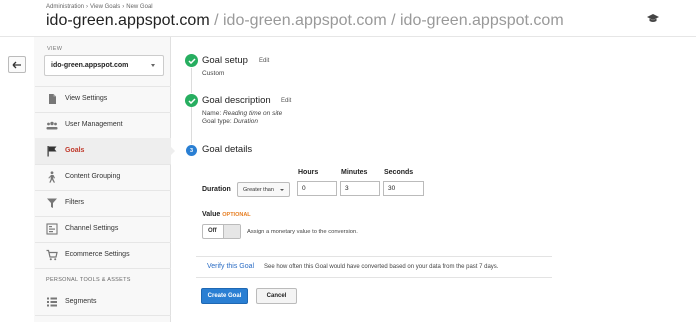  What do you see at coordinates (103, 99) in the screenshot?
I see `sidebar-item-view-settings: View Settings` at bounding box center [103, 99].